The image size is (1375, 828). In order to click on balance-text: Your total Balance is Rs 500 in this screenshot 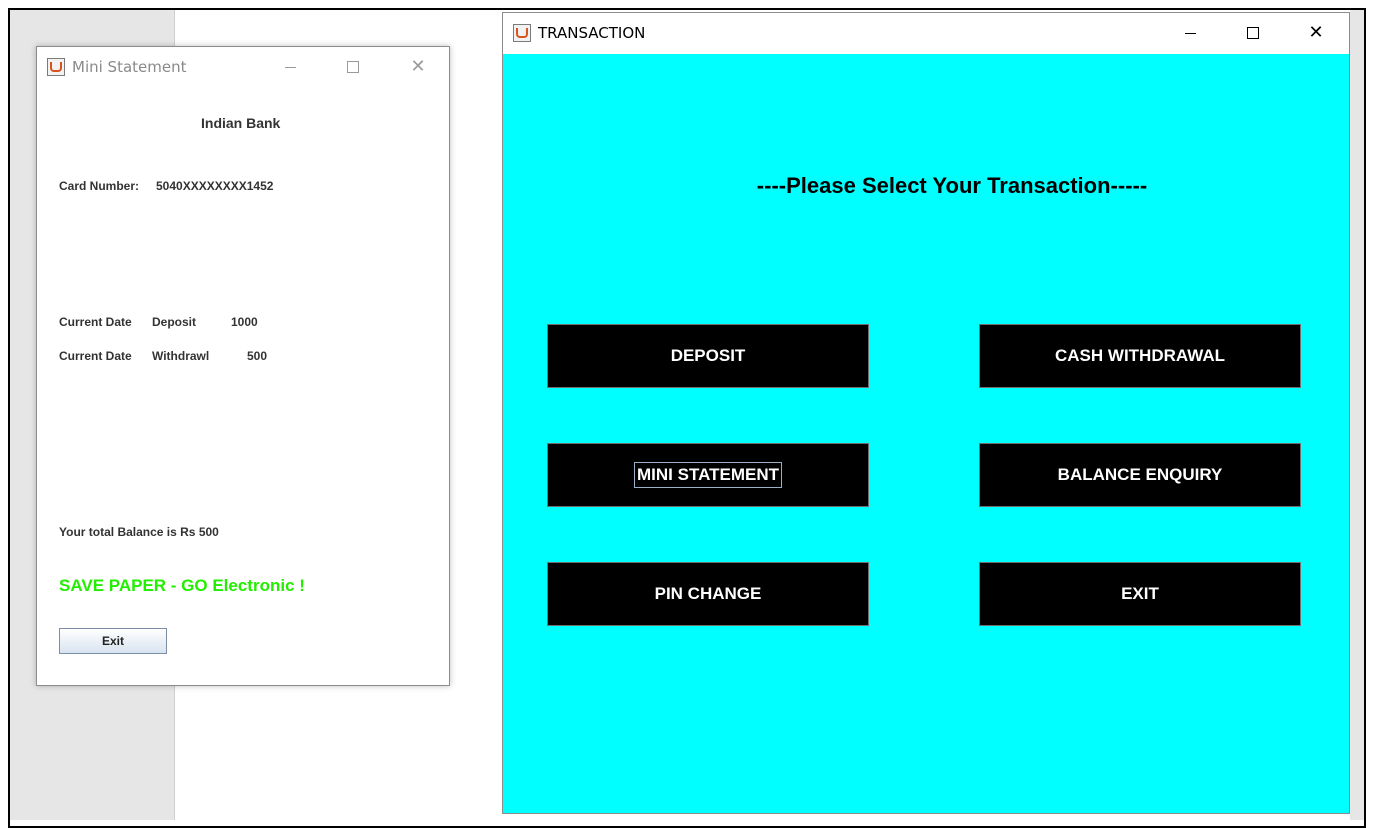, I will do `click(139, 532)`.